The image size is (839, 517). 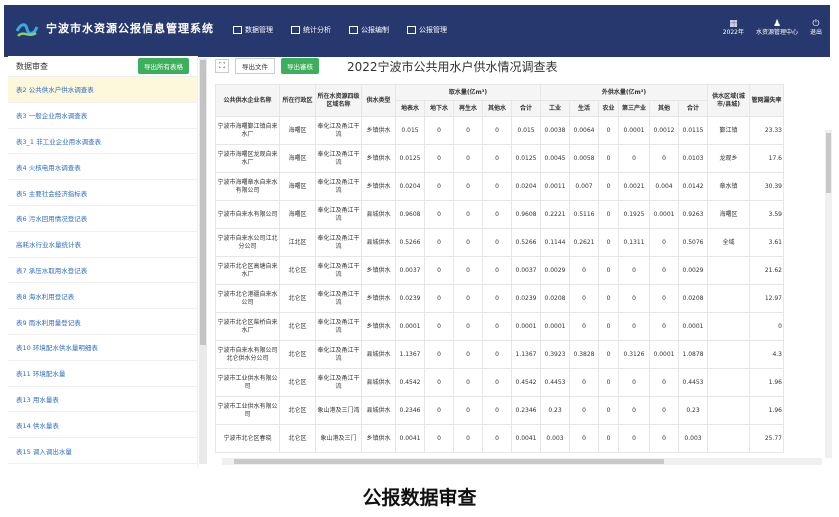 I want to click on user-menu: ♟ 水资源管理中心, so click(x=777, y=28).